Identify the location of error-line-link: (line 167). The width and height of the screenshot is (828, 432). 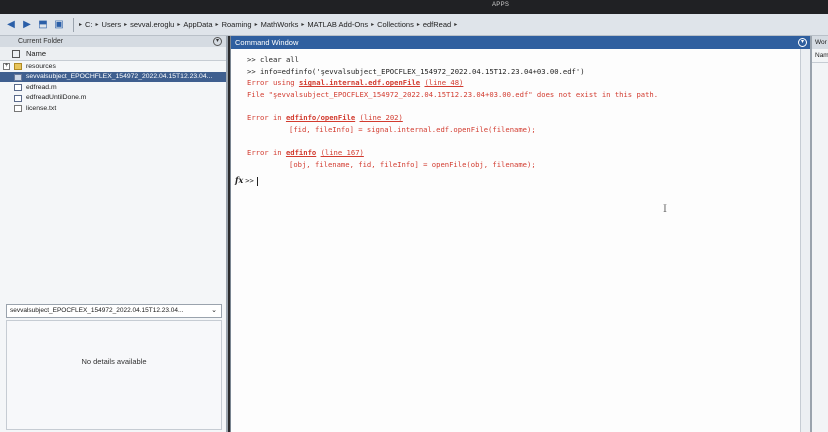
(342, 152).